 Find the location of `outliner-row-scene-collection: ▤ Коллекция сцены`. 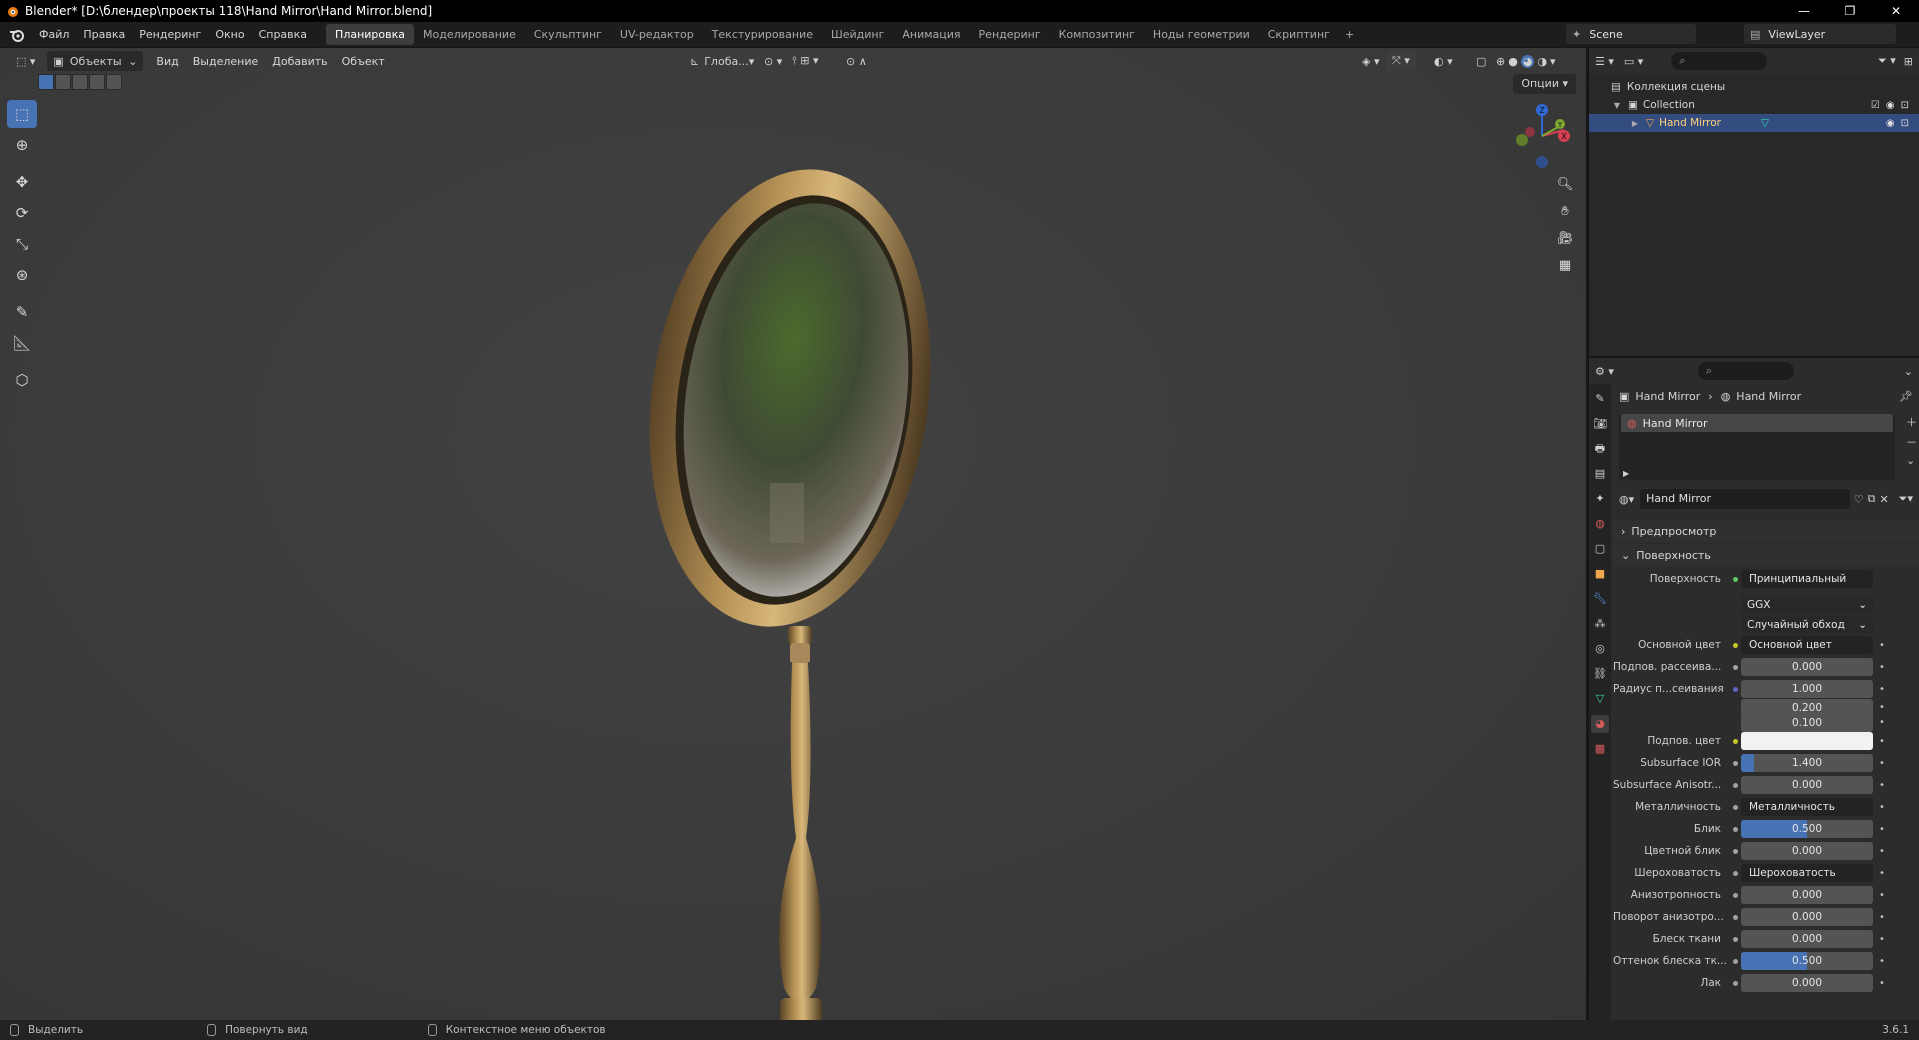

outliner-row-scene-collection: ▤ Коллекция сцены is located at coordinates (1754, 87).